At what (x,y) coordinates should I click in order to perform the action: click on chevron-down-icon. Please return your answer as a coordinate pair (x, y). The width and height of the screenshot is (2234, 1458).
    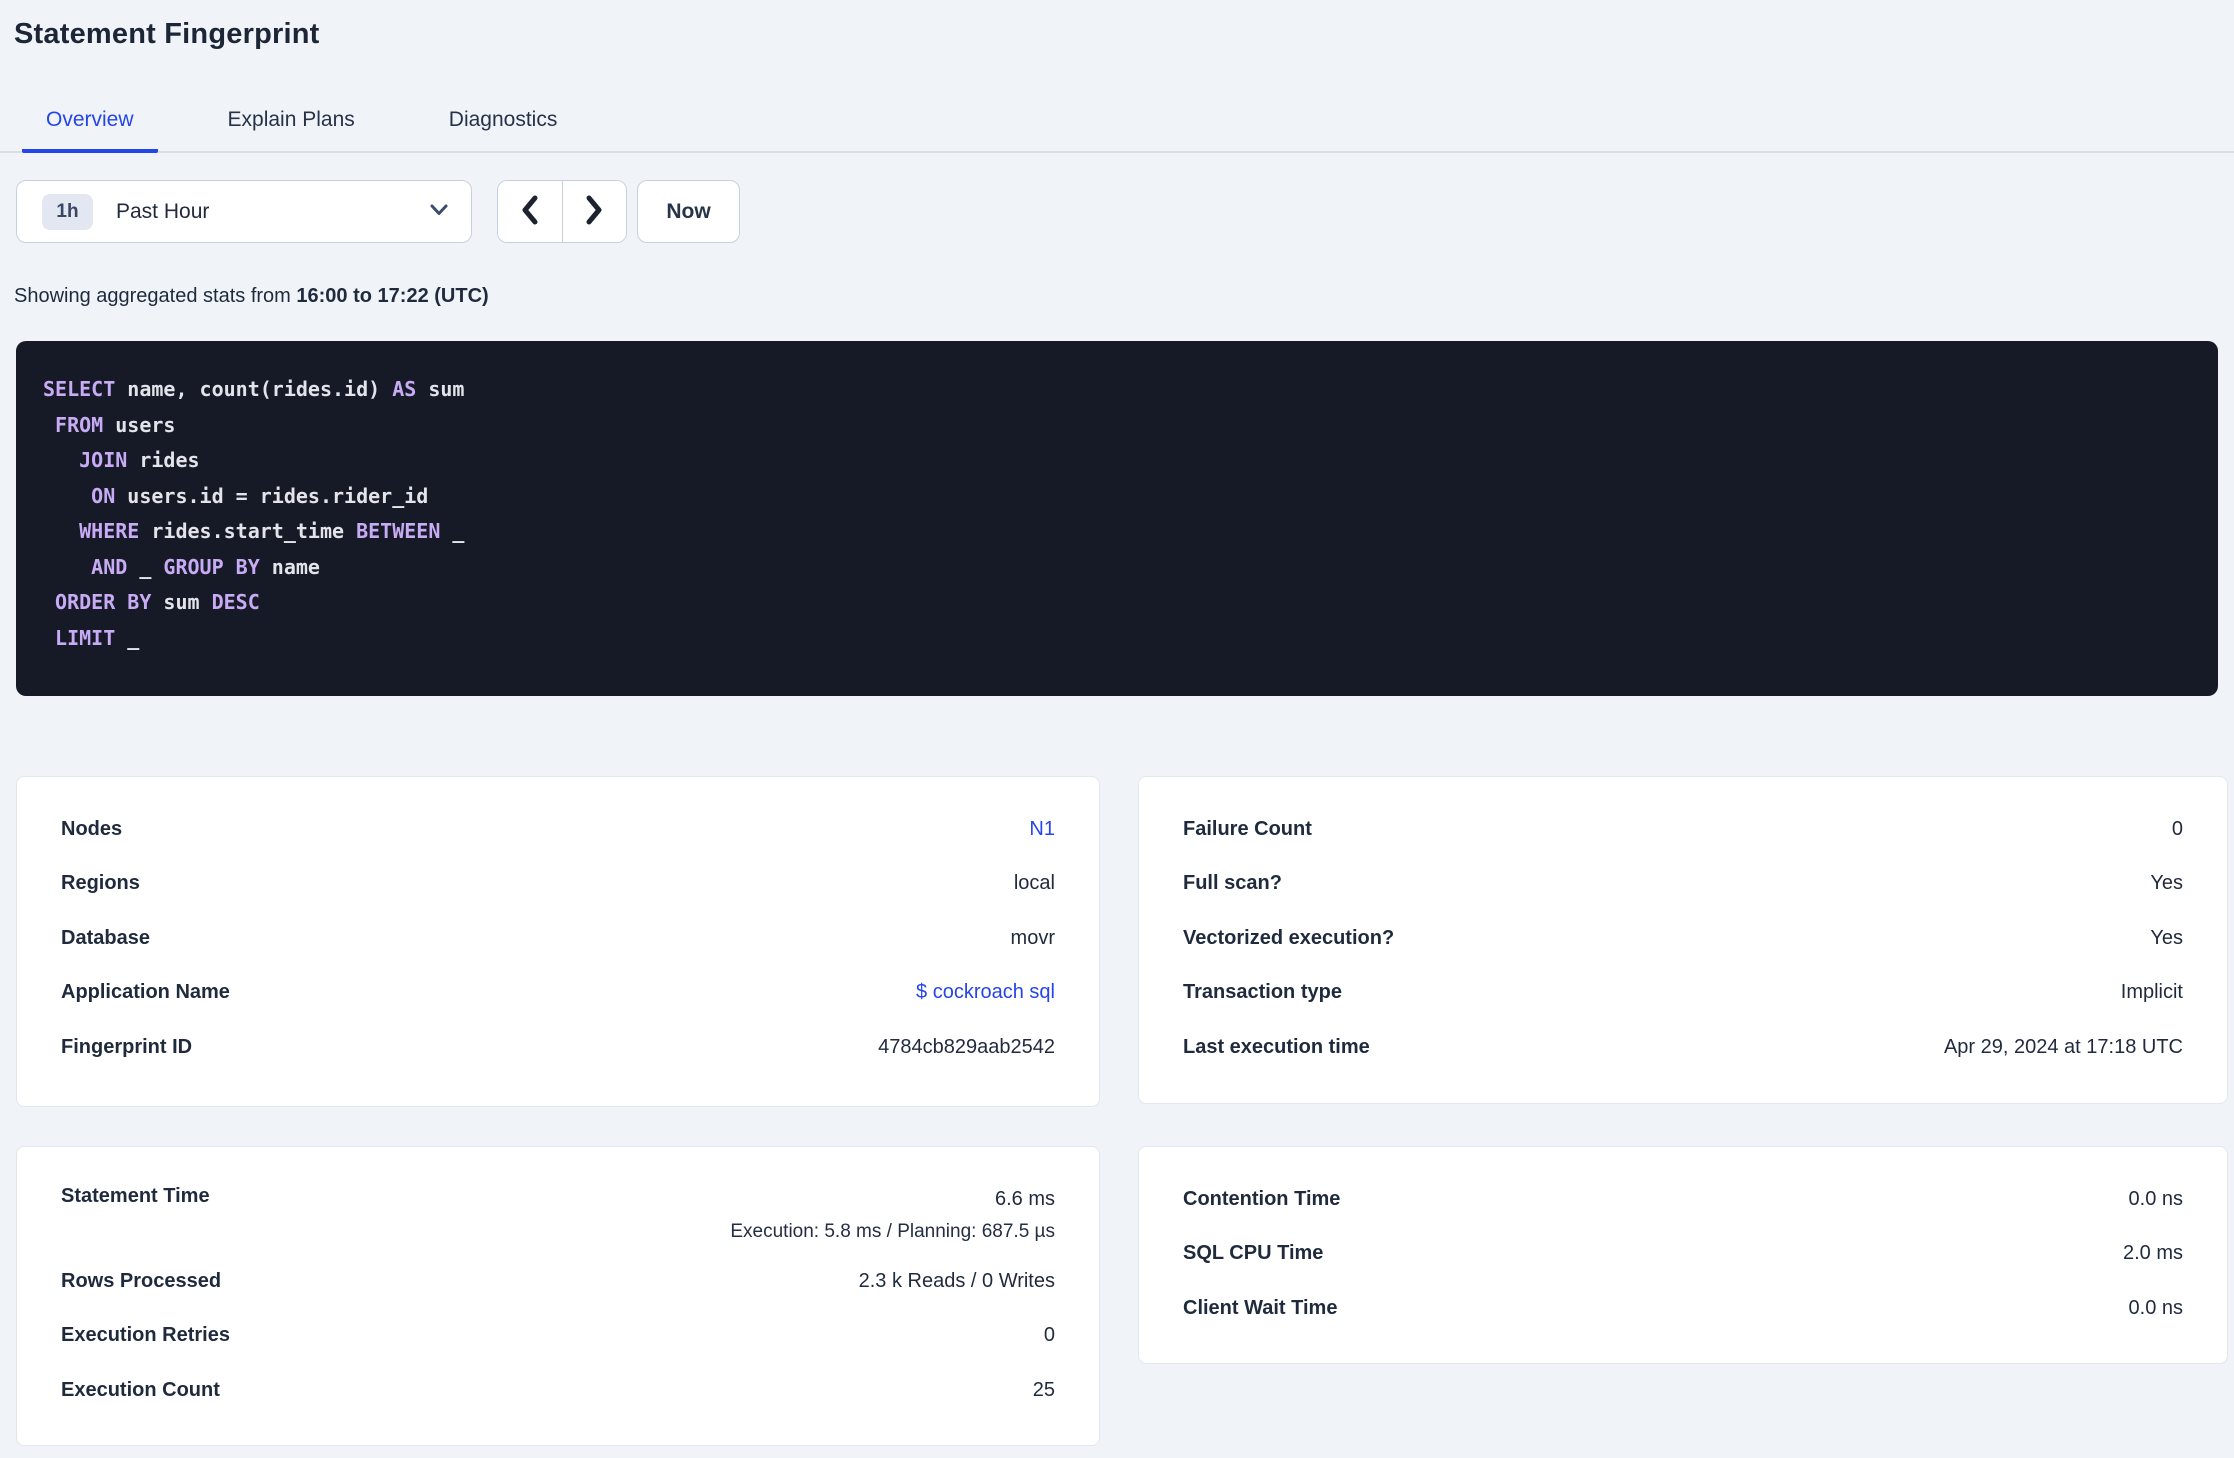
    Looking at the image, I should click on (439, 212).